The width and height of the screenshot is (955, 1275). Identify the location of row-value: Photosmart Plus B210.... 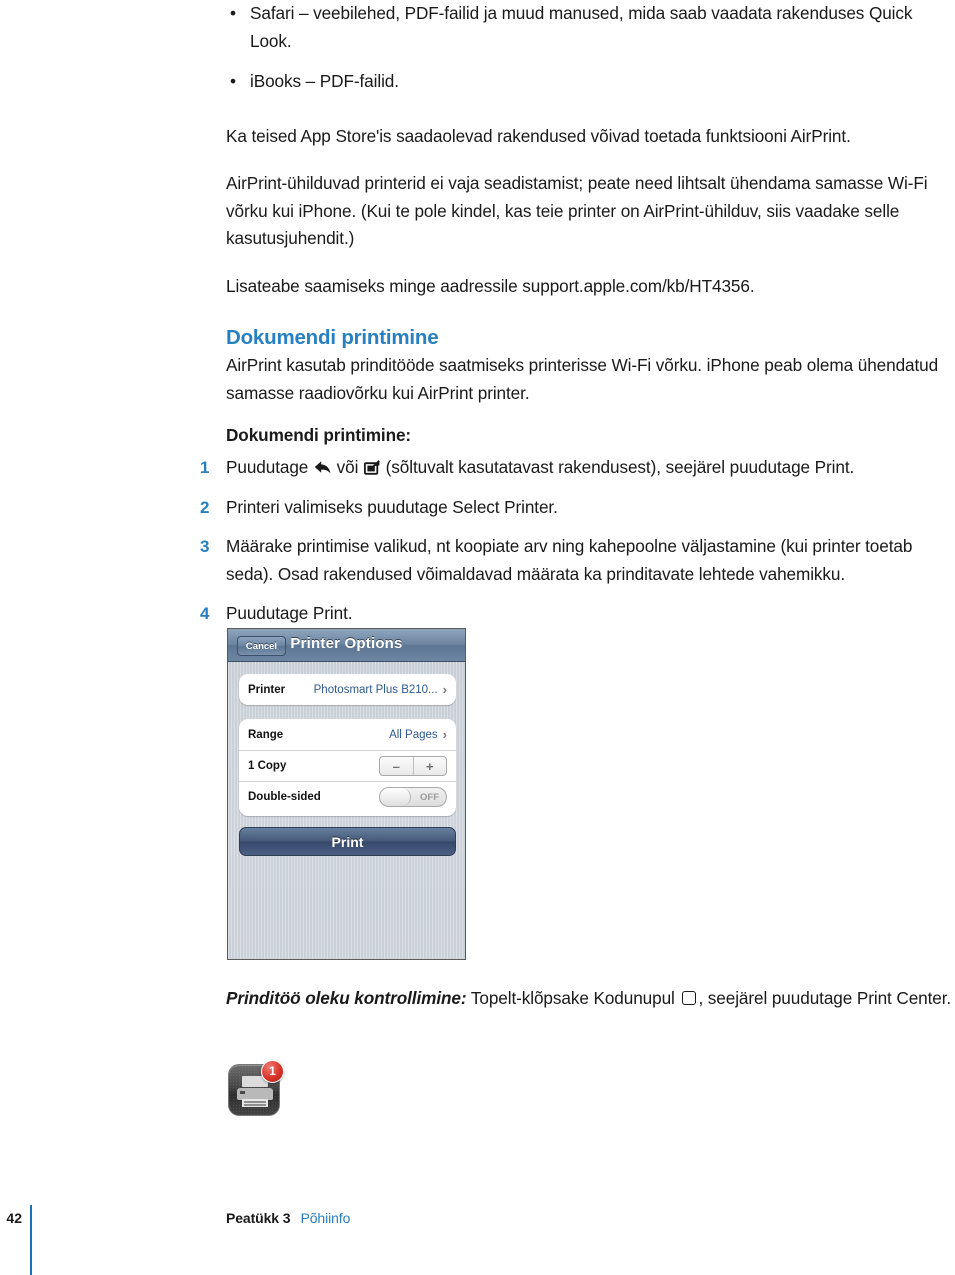
(375, 689).